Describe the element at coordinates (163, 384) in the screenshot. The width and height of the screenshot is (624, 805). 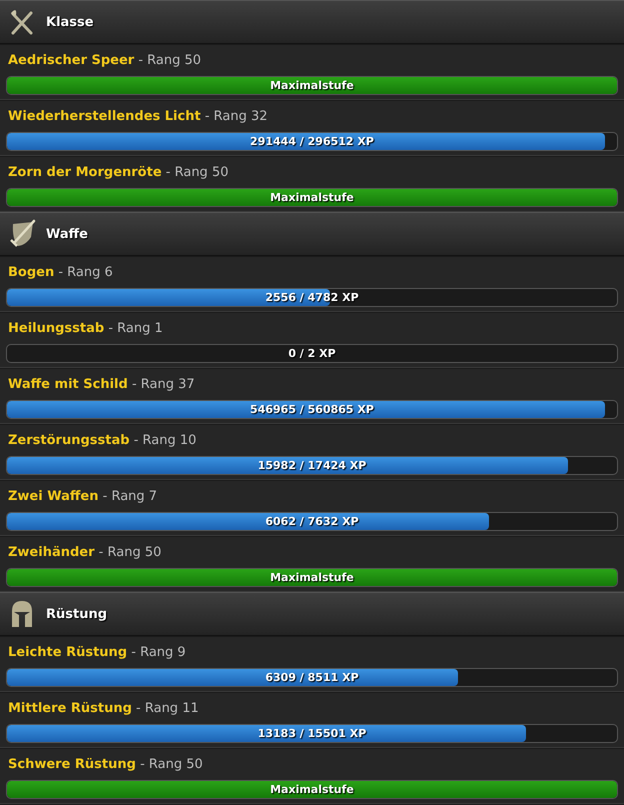
I see `skill-rank: - Rang 37` at that location.